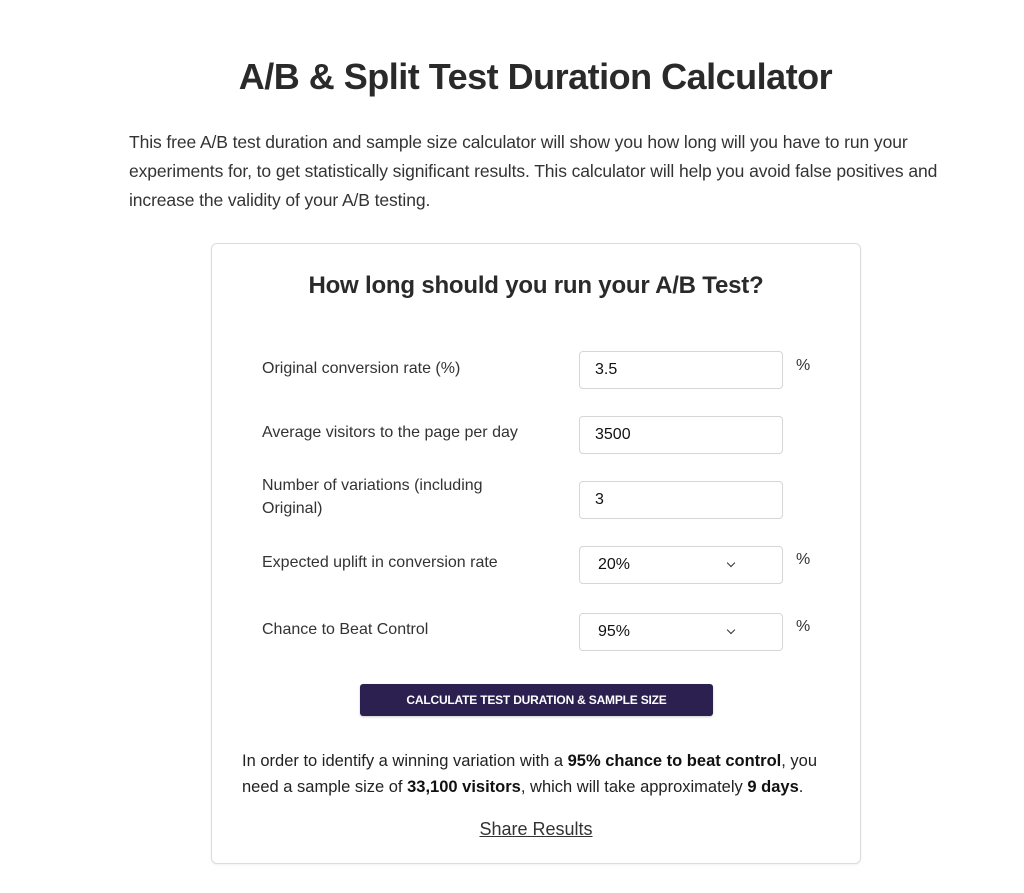  I want to click on variations-input, so click(681, 500).